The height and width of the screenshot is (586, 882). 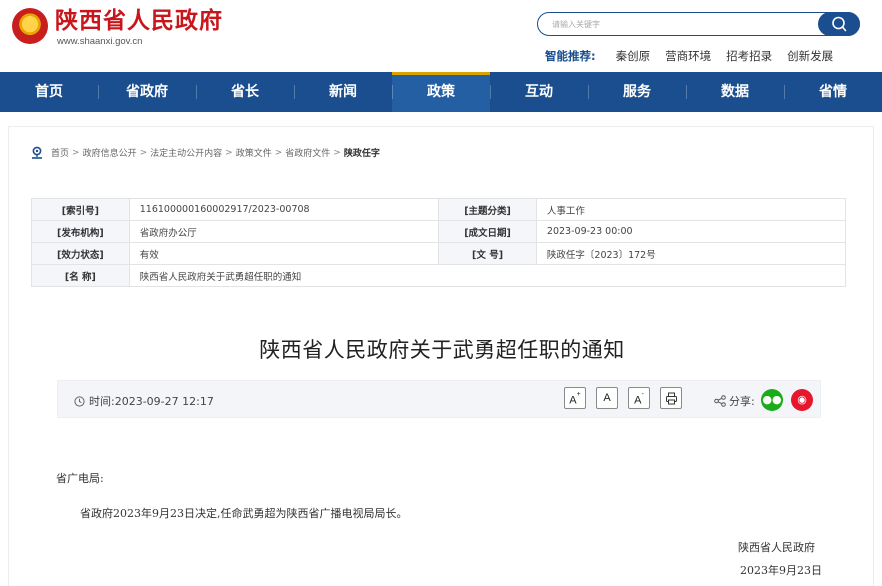 What do you see at coordinates (139, 21) in the screenshot?
I see `site-name: 陕西省人民政府` at bounding box center [139, 21].